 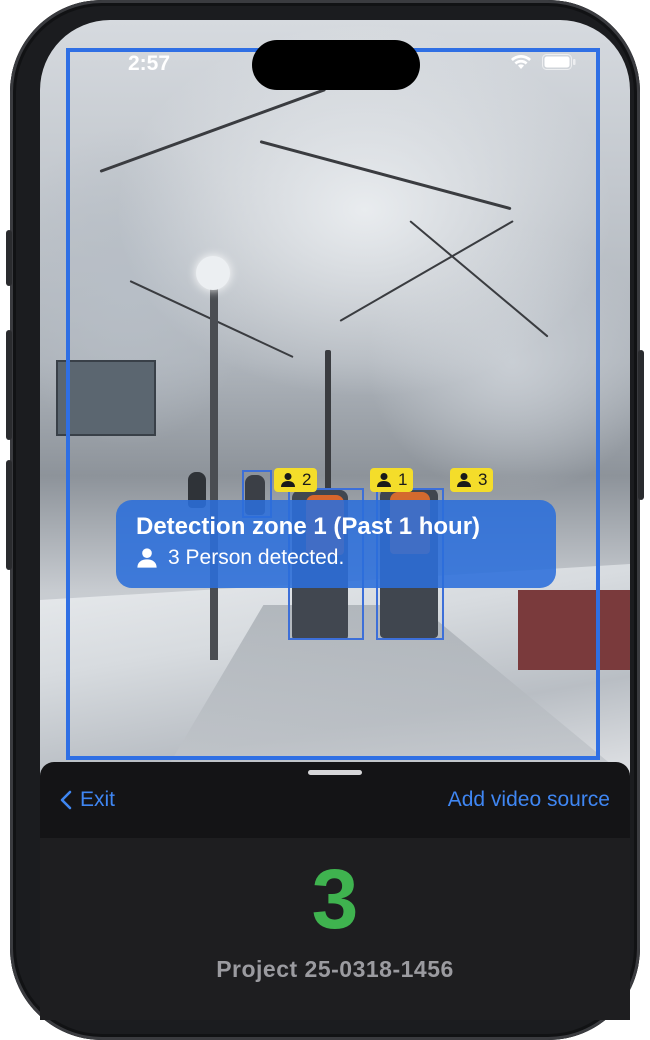 I want to click on exit-button: Exit, so click(x=87, y=800).